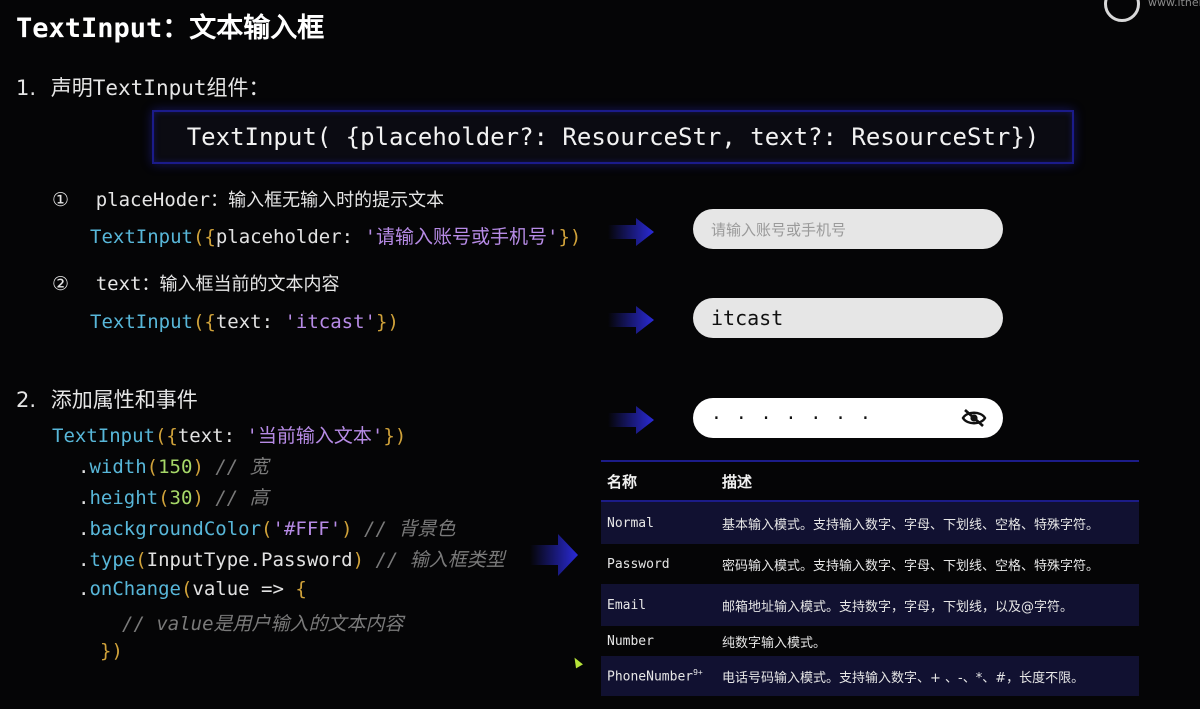 This screenshot has height=709, width=1200. I want to click on cell-name: Normal, so click(630, 523).